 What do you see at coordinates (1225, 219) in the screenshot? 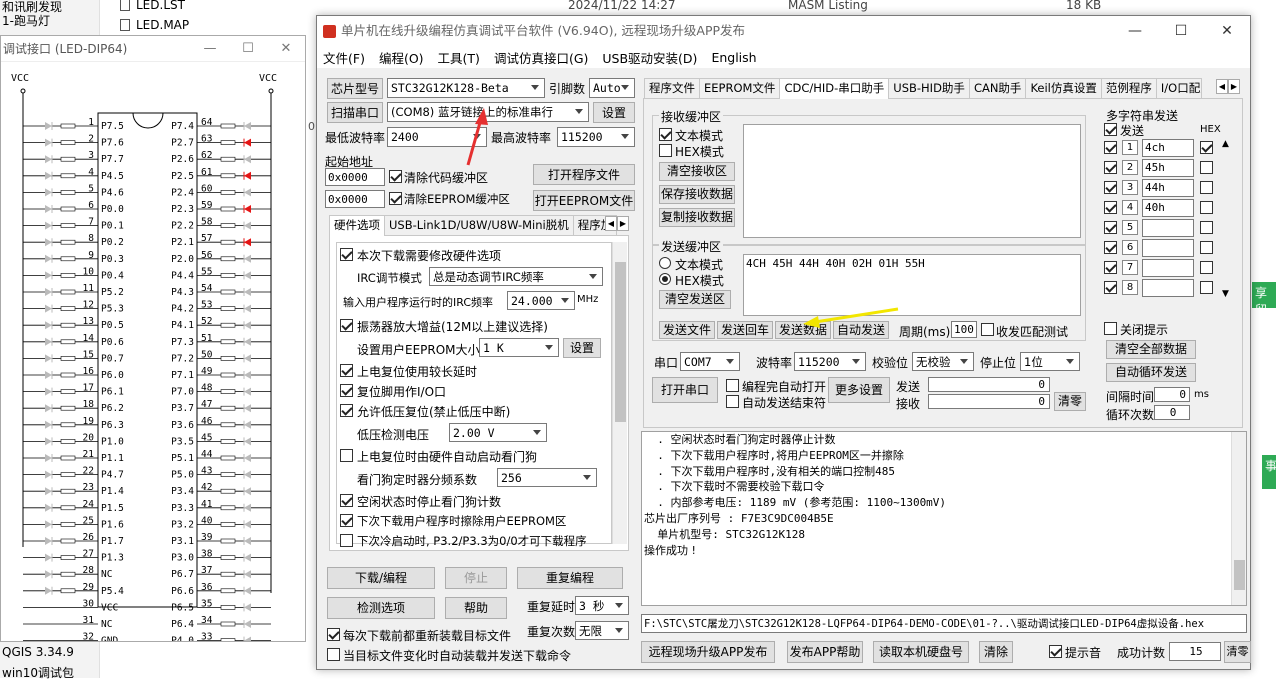
I see `multi-send-scrollbar: ▲ ▼` at bounding box center [1225, 219].